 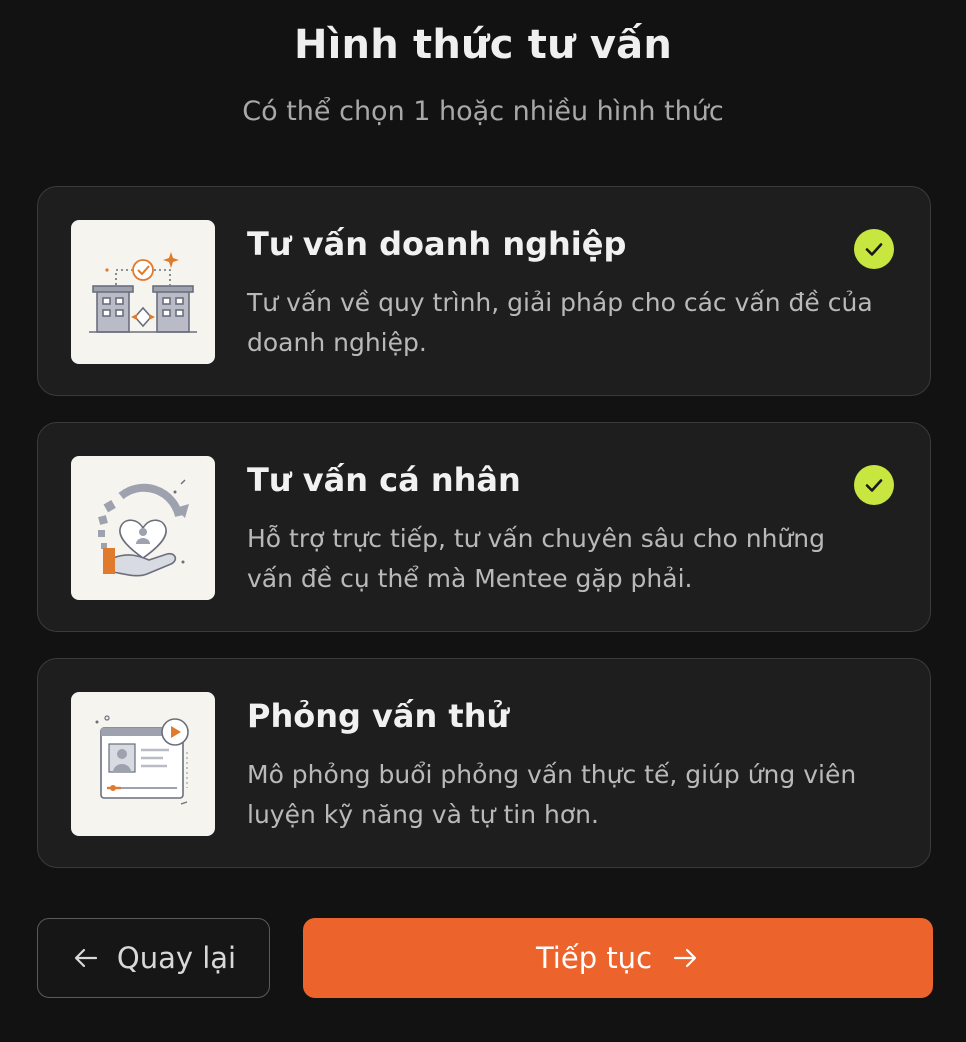 I want to click on back-button-label: Quay lại, so click(x=176, y=958).